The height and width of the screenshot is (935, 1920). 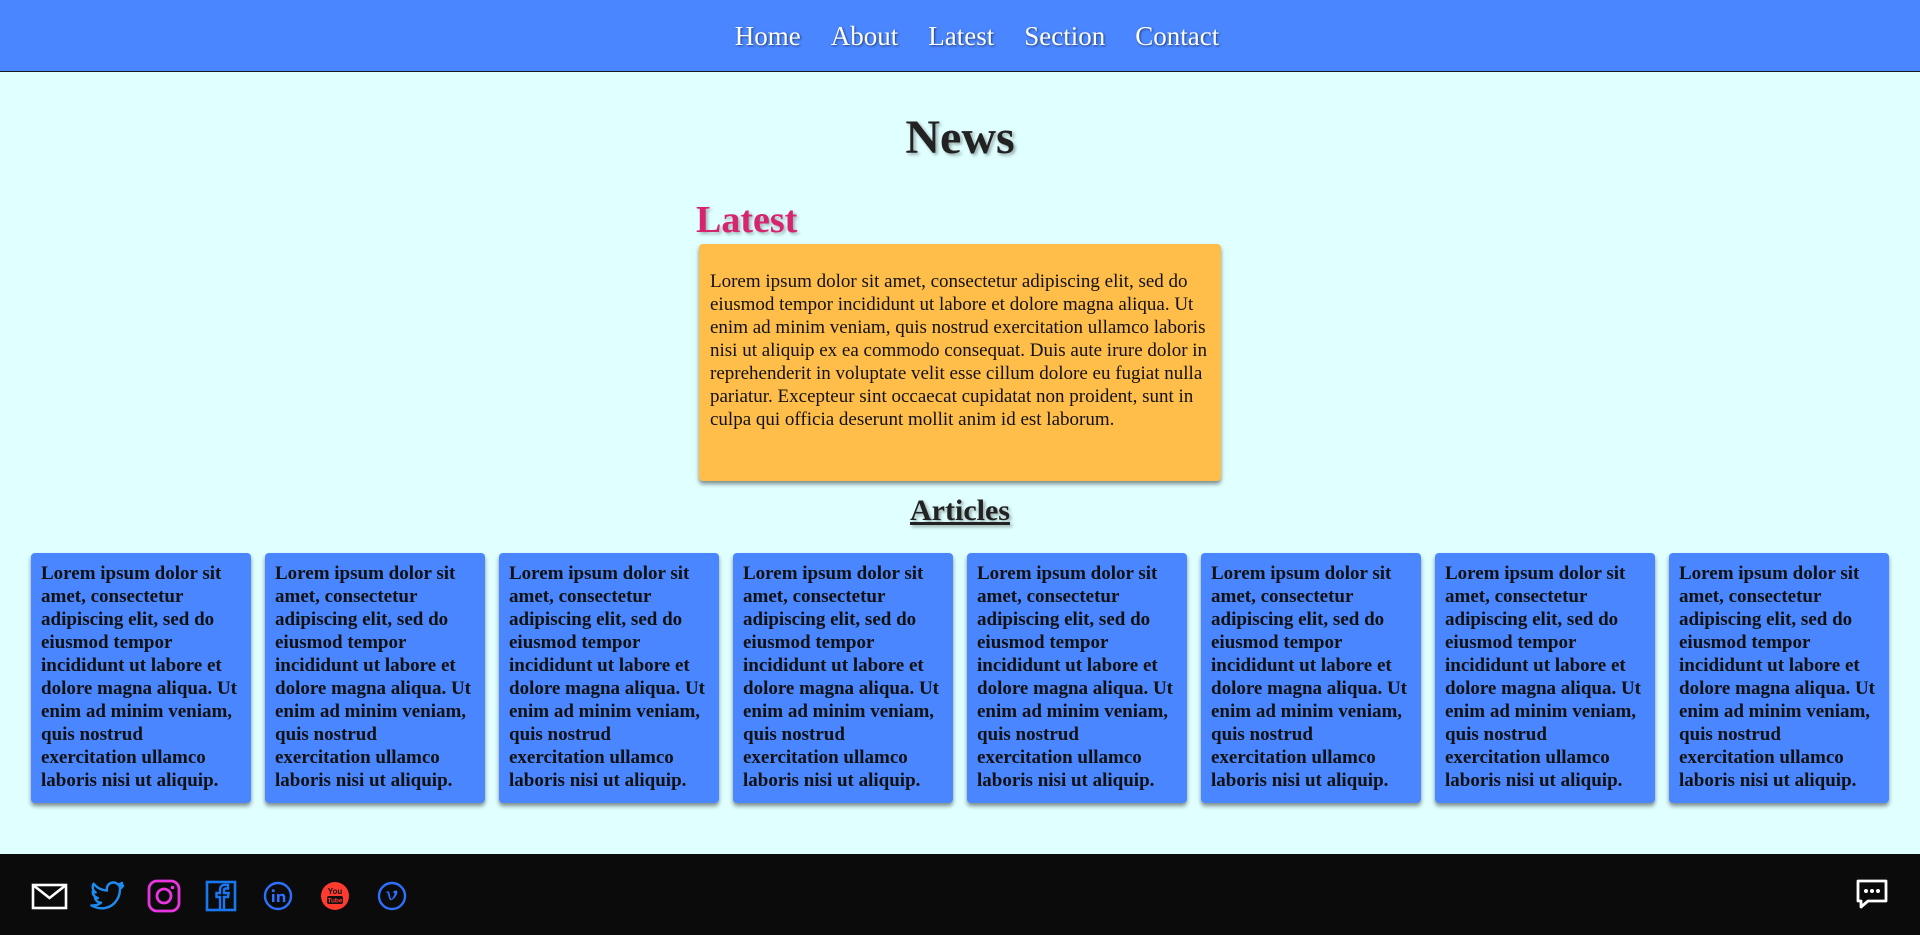 What do you see at coordinates (960, 137) in the screenshot?
I see `page-title: News` at bounding box center [960, 137].